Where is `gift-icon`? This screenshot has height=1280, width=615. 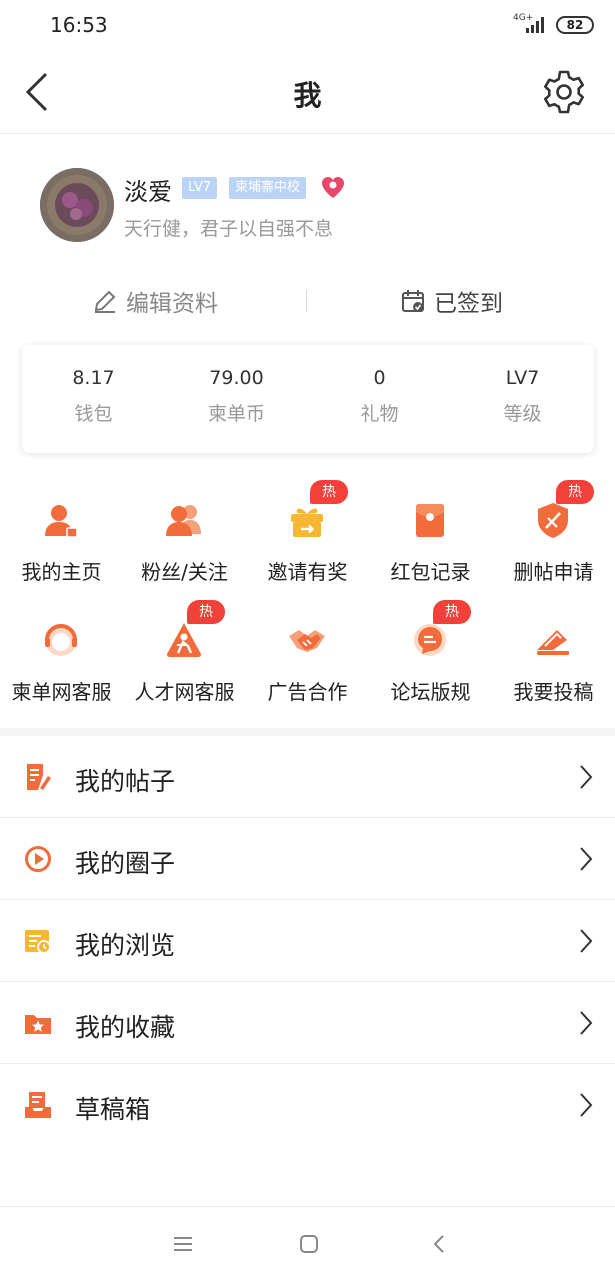
gift-icon is located at coordinates (307, 522).